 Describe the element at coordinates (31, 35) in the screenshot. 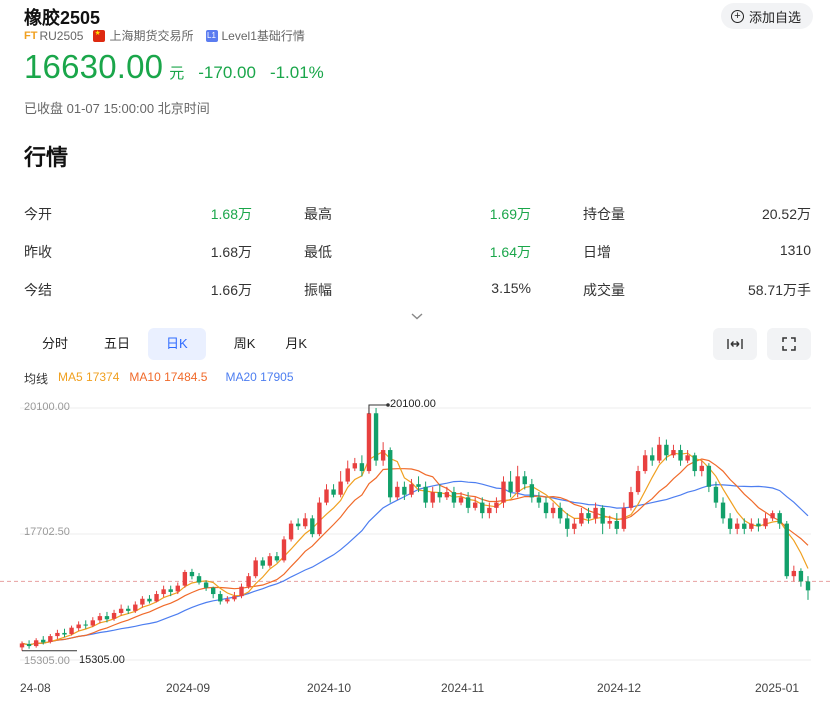

I see `futures-tag: FT` at that location.